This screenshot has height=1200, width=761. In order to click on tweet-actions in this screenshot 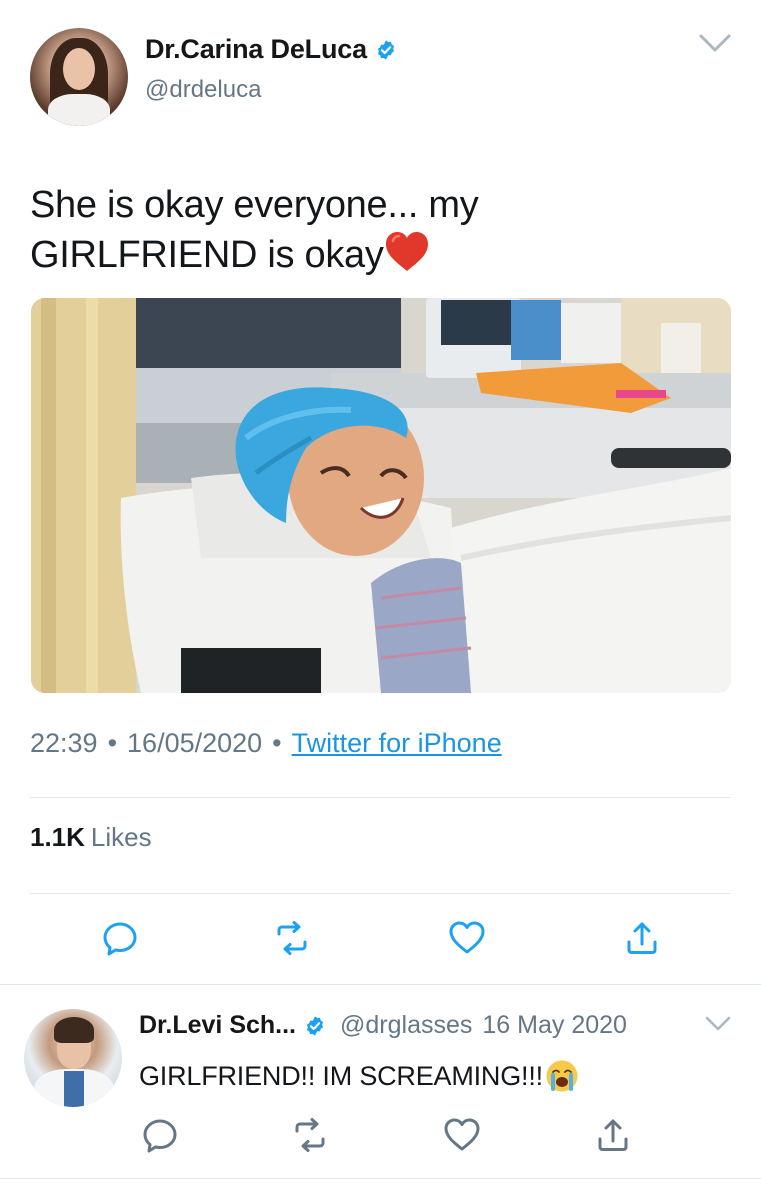, I will do `click(380, 940)`.